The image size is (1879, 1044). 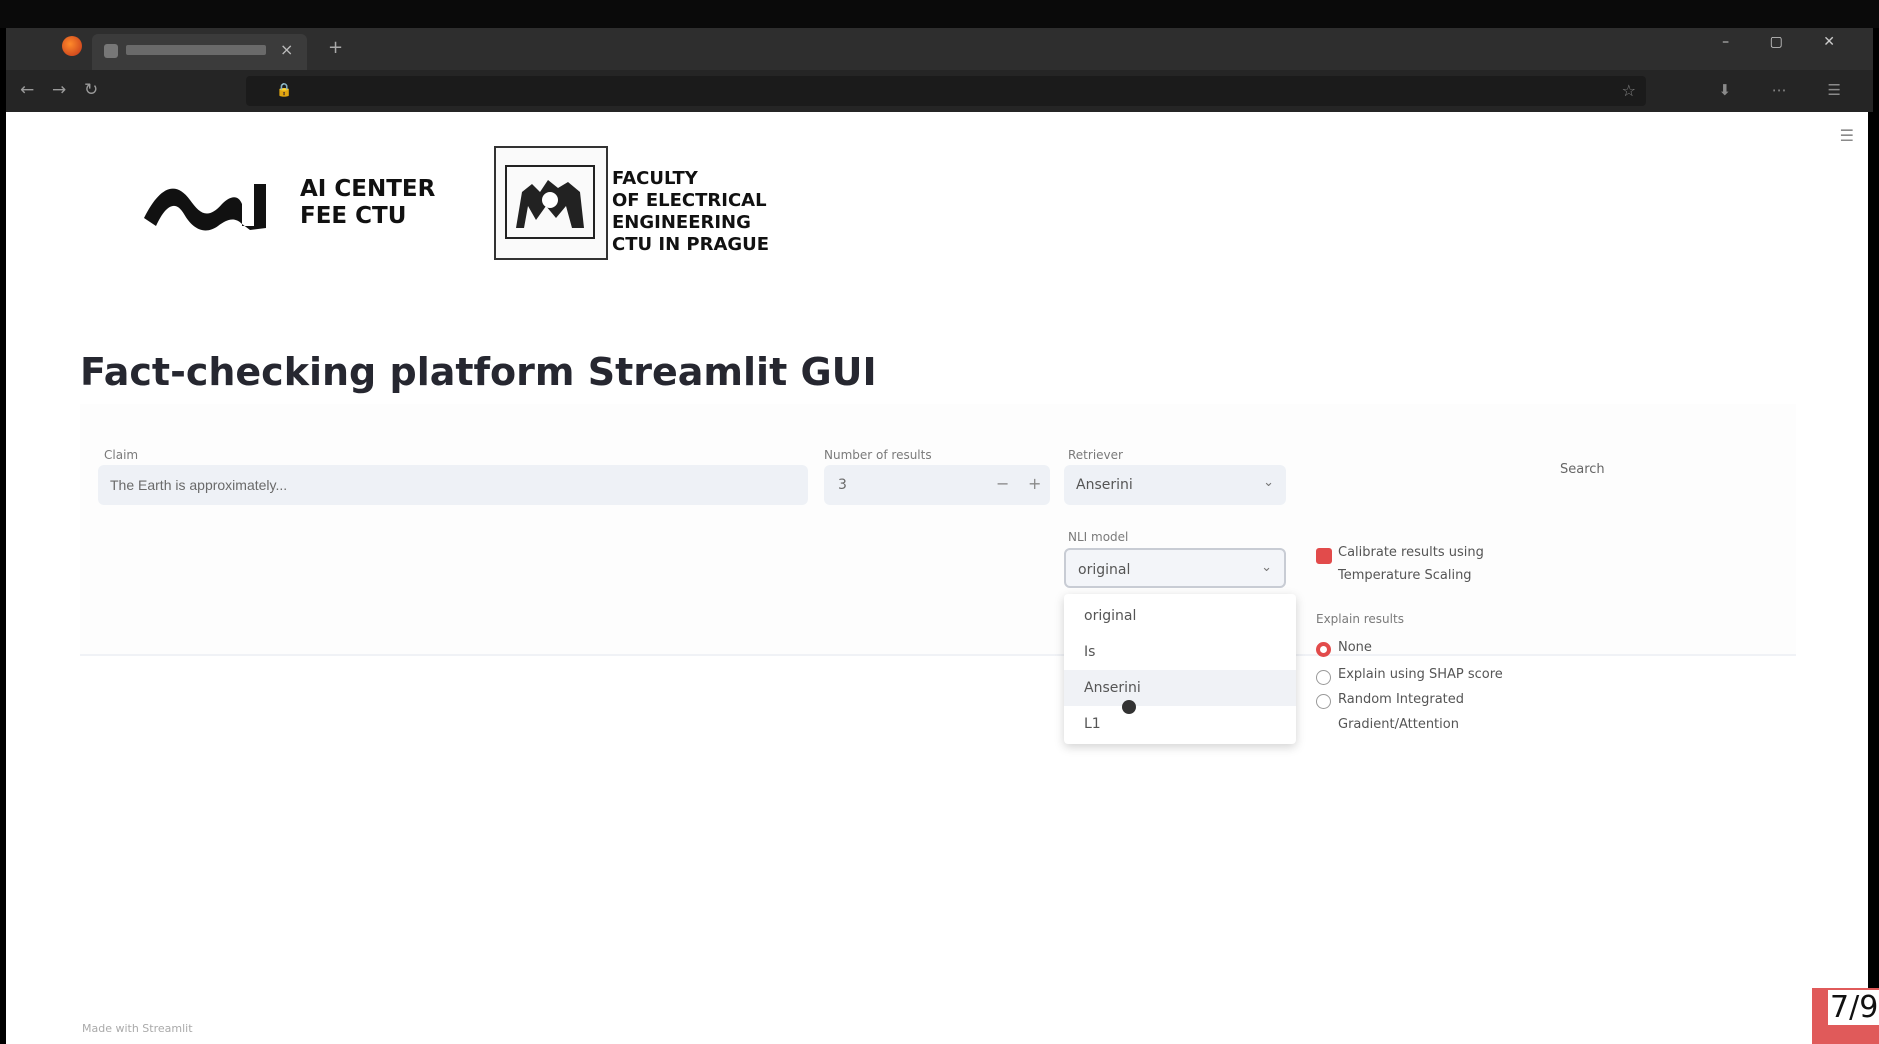 I want to click on browser-nav-bar: ← → ↻ 🔒 ☆ ⬇ ⋯ ☰, so click(x=939, y=91).